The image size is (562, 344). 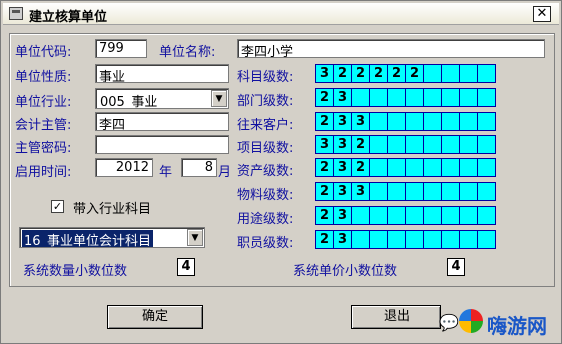 What do you see at coordinates (391, 48) in the screenshot?
I see `unit-name-field: 李四小学` at bounding box center [391, 48].